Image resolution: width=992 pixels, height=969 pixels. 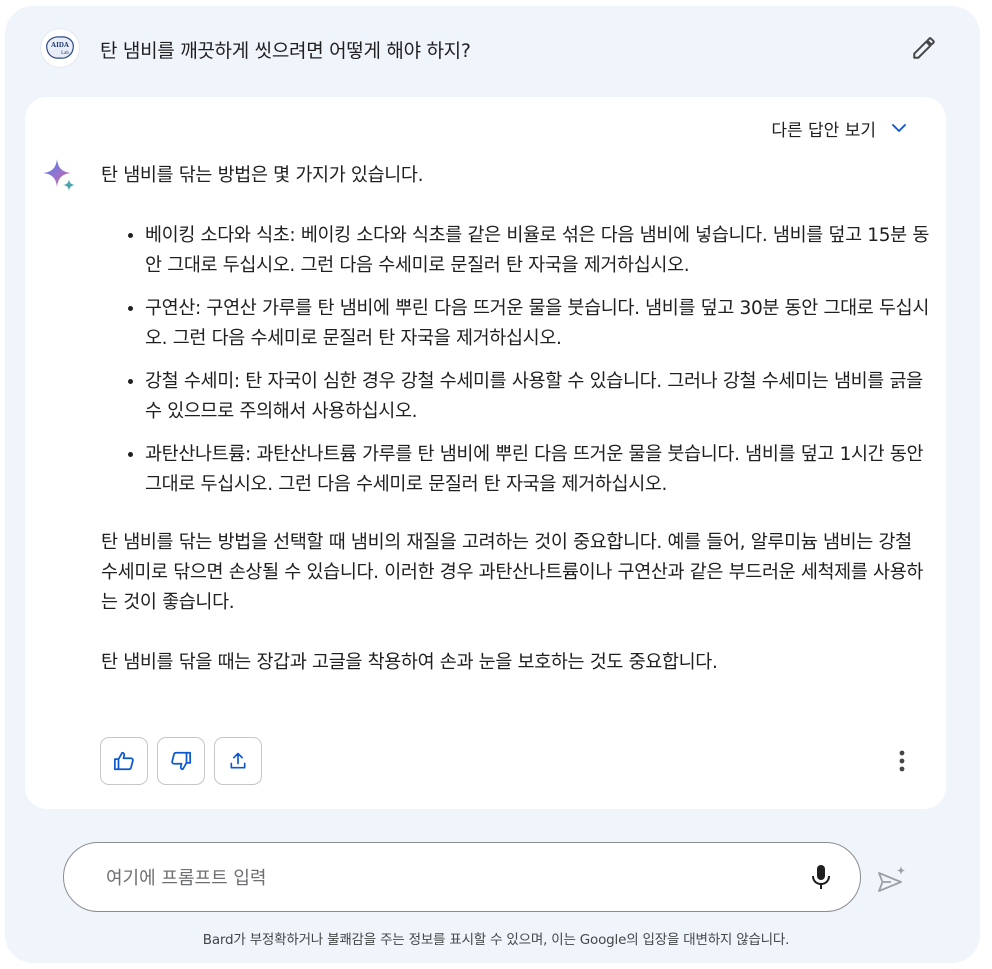 I want to click on thumbs-up-icon, so click(x=123, y=761).